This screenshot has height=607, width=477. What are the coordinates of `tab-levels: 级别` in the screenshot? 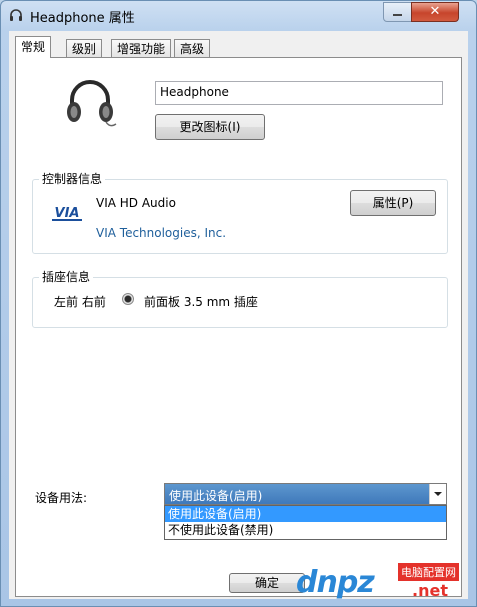 It's located at (84, 48).